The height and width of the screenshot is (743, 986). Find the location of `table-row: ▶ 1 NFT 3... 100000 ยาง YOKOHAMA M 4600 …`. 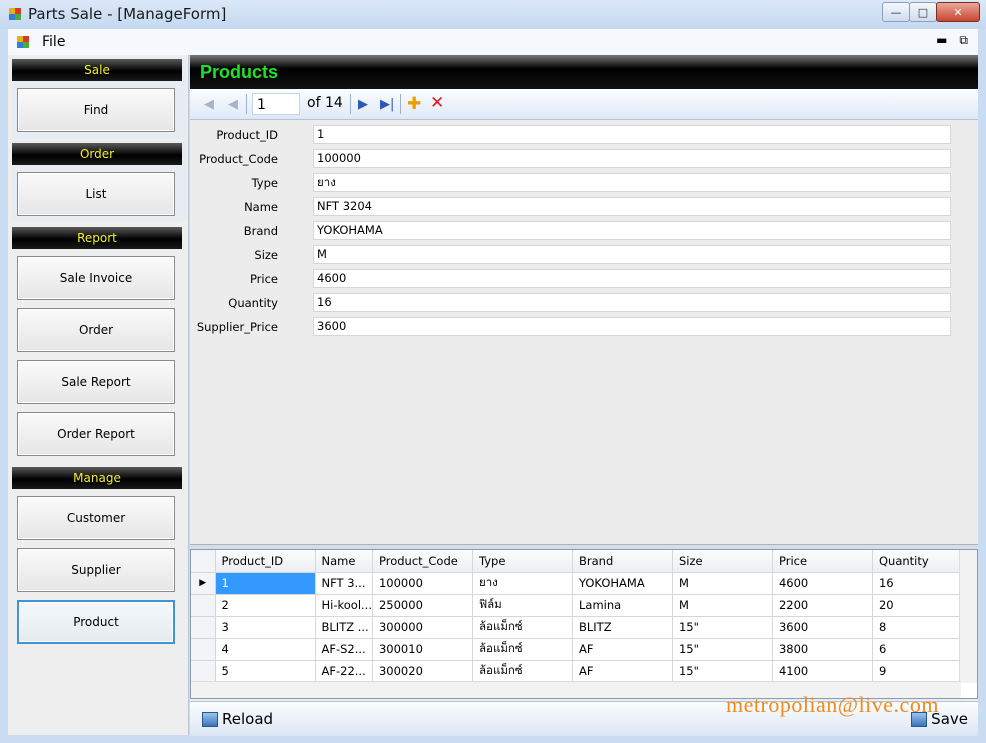

table-row: ▶ 1 NFT 3... 100000 ยาง YOKOHAMA M 4600 … is located at coordinates (578, 583).